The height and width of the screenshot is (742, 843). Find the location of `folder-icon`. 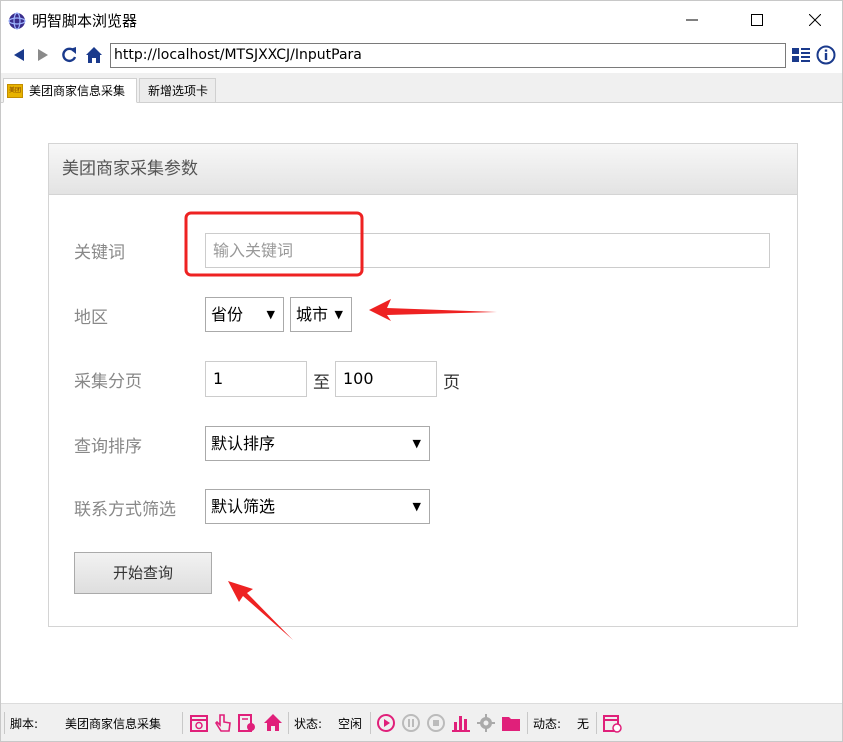

folder-icon is located at coordinates (511, 724).